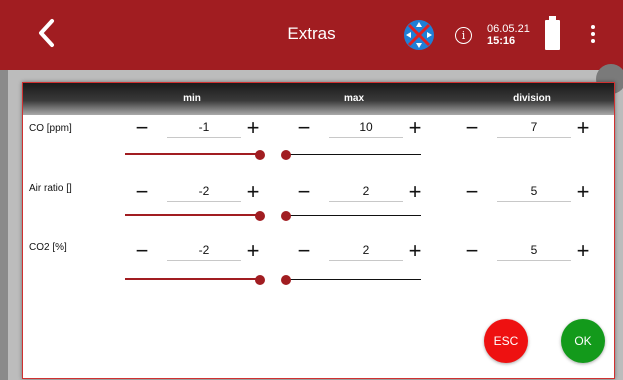 The height and width of the screenshot is (380, 623). I want to click on air-ratio-max-input, so click(366, 191).